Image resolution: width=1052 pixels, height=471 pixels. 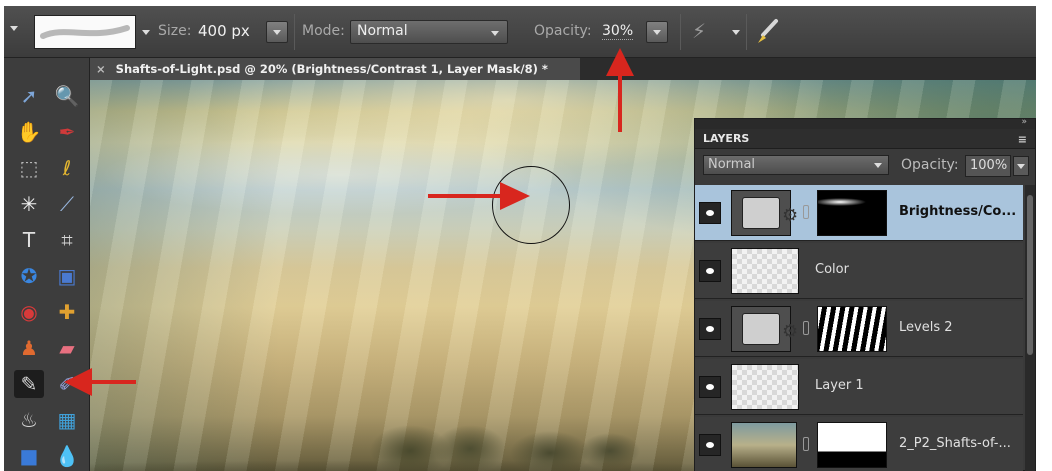 What do you see at coordinates (767, 32) in the screenshot?
I see `tablet-brush-icon` at bounding box center [767, 32].